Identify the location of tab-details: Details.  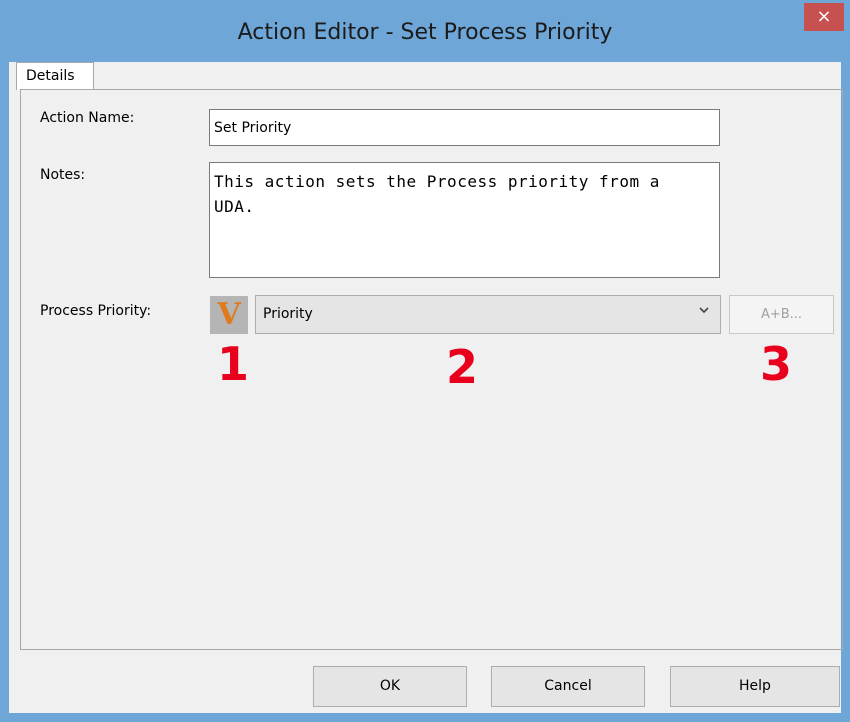
(55, 76).